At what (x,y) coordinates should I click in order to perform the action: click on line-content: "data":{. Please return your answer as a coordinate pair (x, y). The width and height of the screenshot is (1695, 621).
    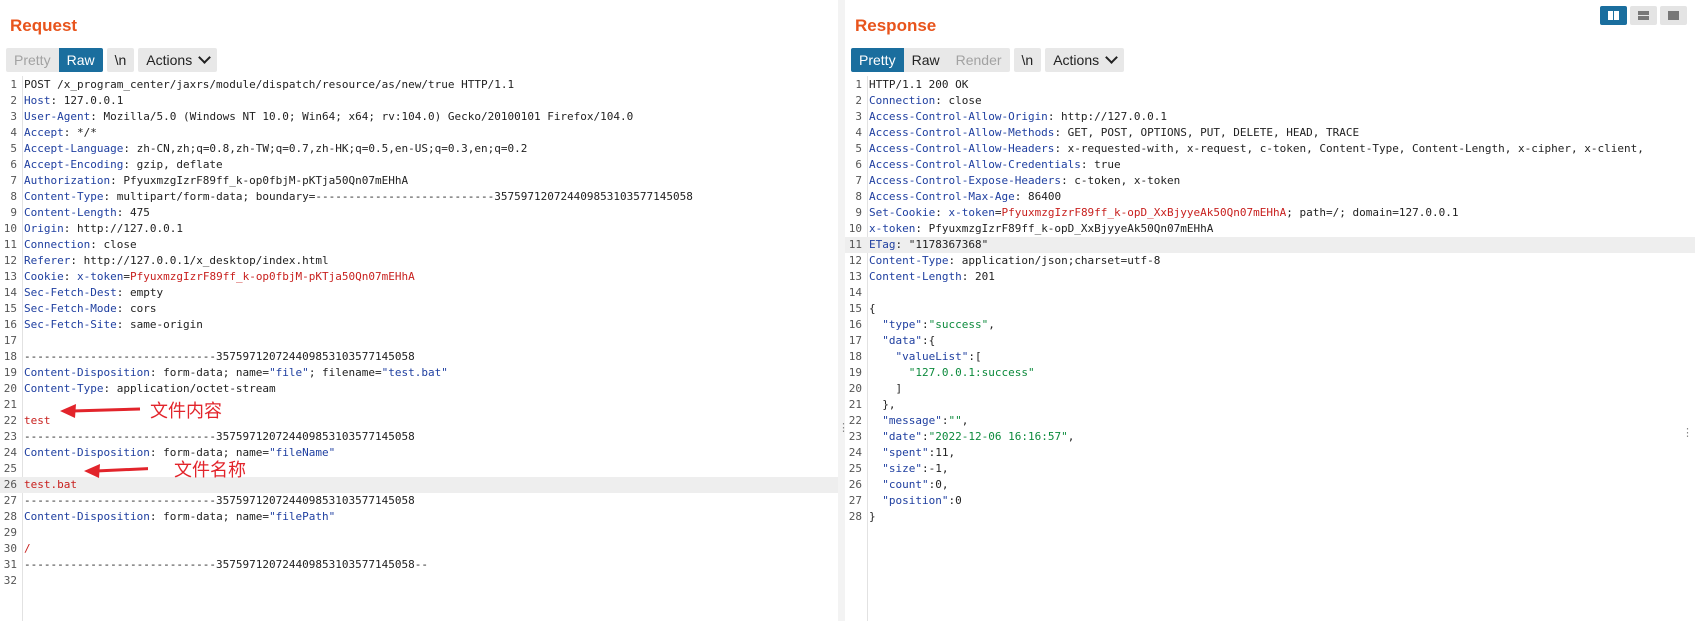
    Looking at the image, I should click on (902, 341).